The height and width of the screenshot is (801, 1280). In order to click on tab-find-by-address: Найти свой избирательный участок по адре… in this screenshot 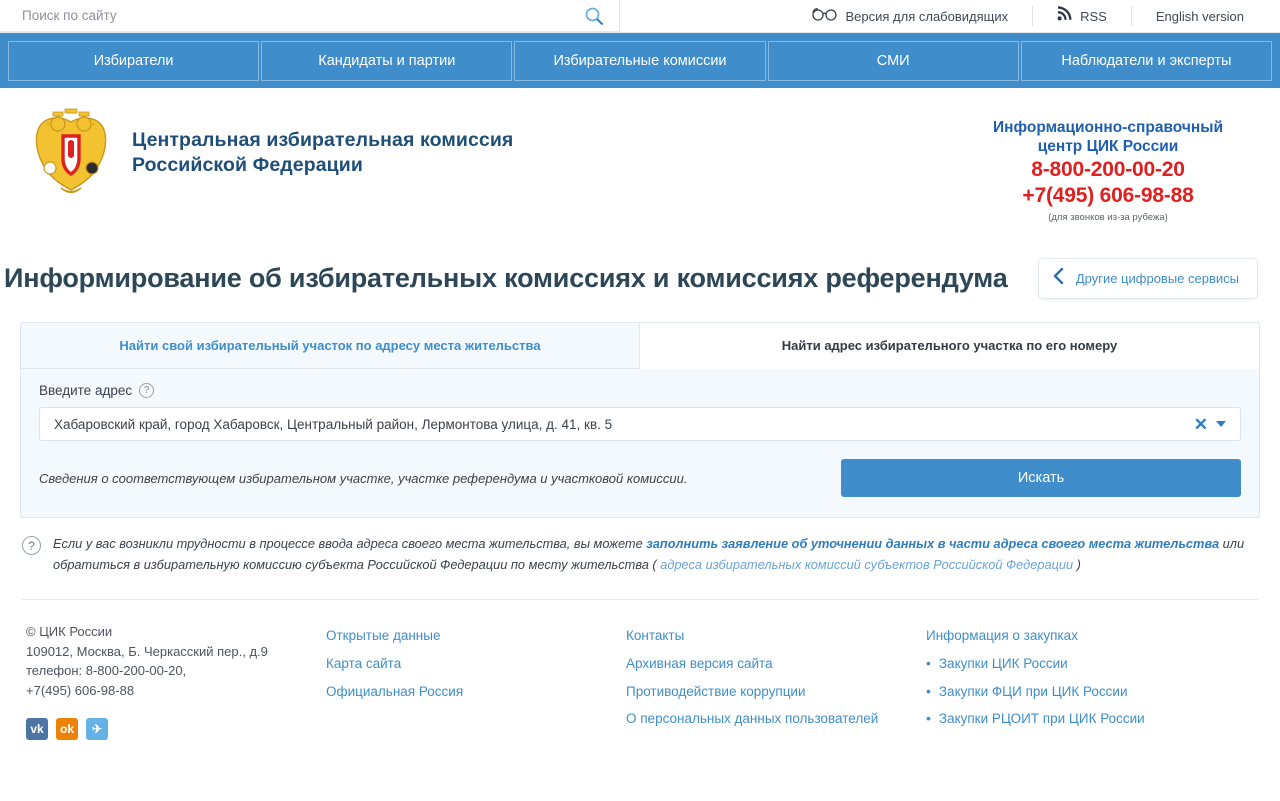, I will do `click(330, 346)`.